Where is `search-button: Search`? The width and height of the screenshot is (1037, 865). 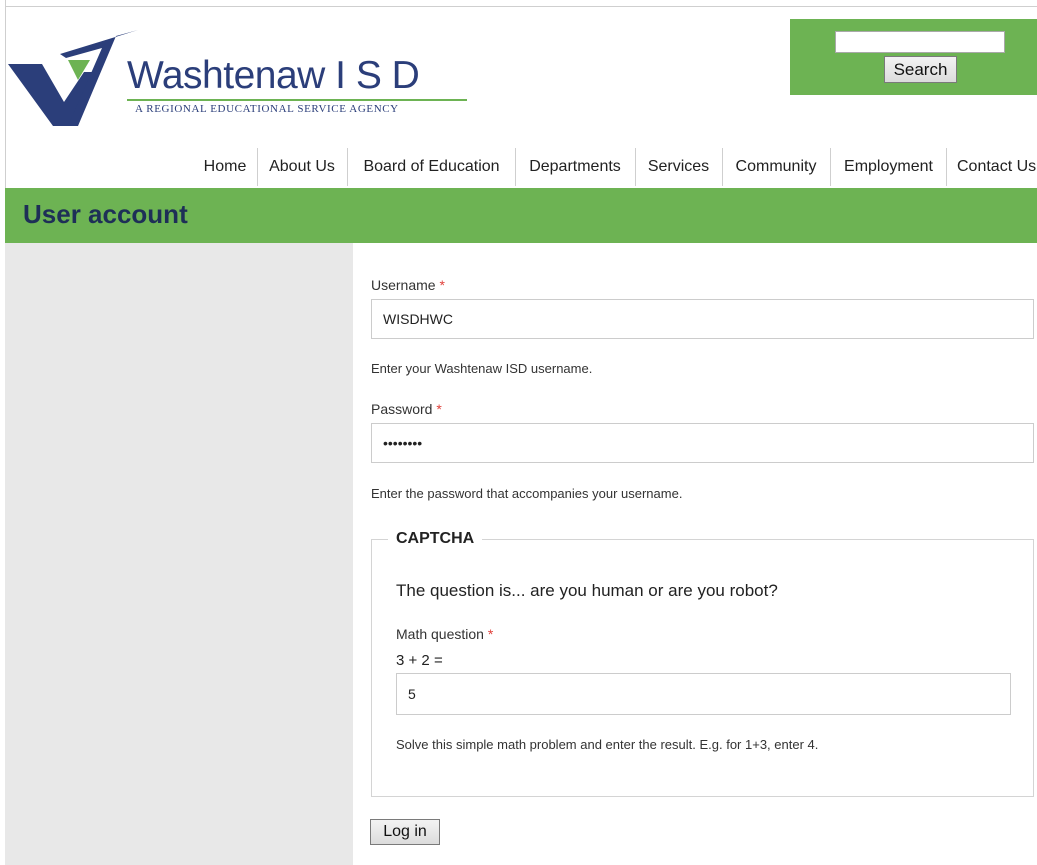 search-button: Search is located at coordinates (920, 69).